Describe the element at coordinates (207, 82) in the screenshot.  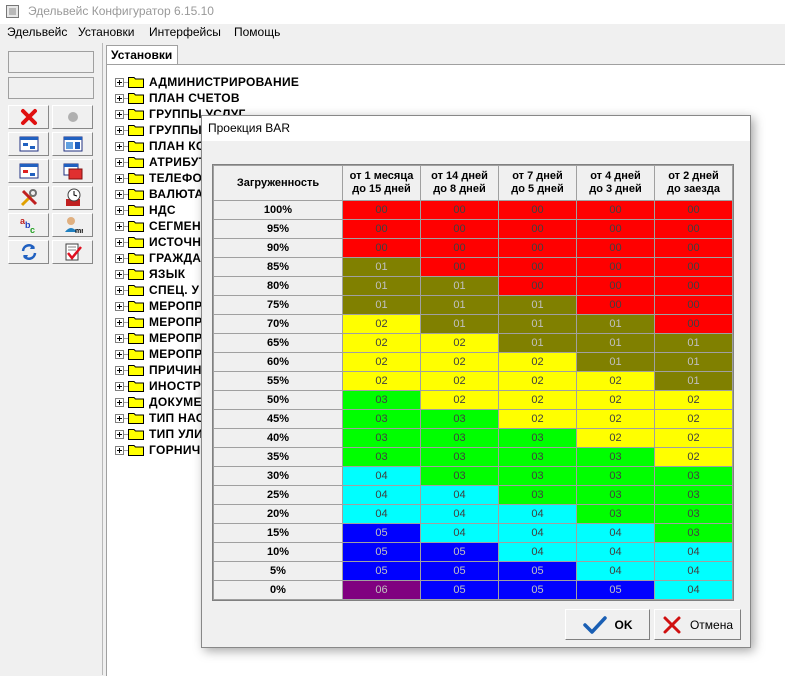
I see `tree-item: АДМИНИСТРИРОВАНИЕ` at that location.